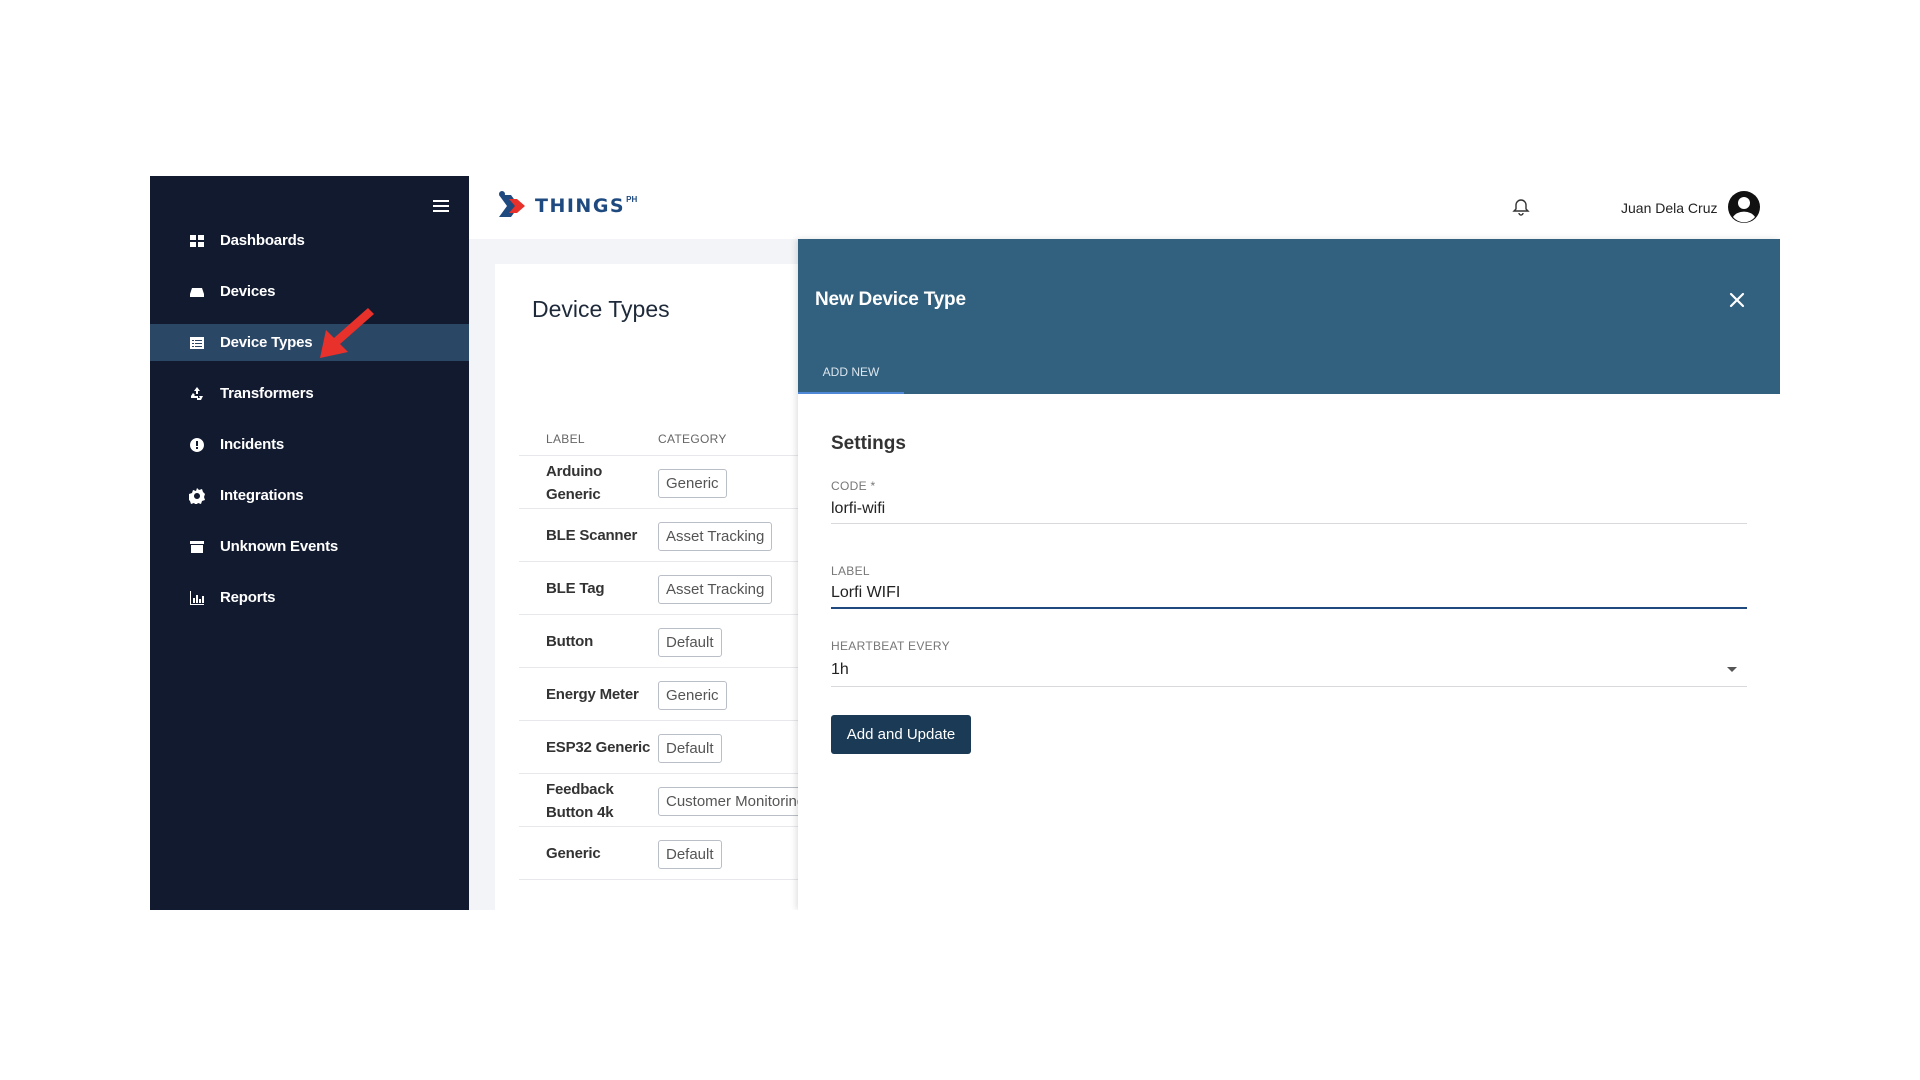  What do you see at coordinates (309, 240) in the screenshot?
I see `sidebar-item-dashboards: Dashboards` at bounding box center [309, 240].